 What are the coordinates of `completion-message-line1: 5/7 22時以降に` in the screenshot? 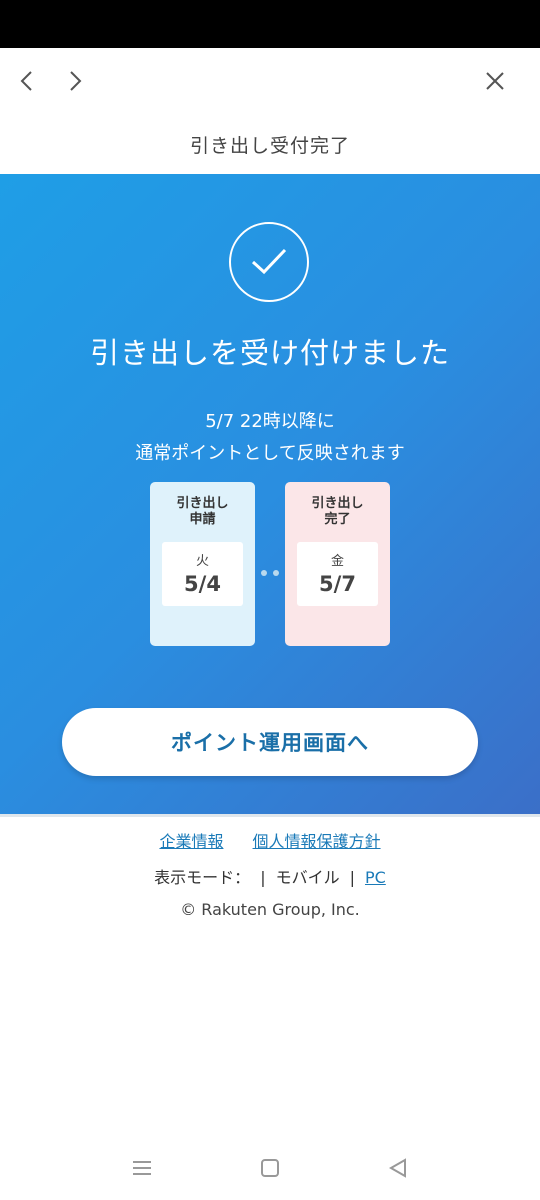 It's located at (270, 421).